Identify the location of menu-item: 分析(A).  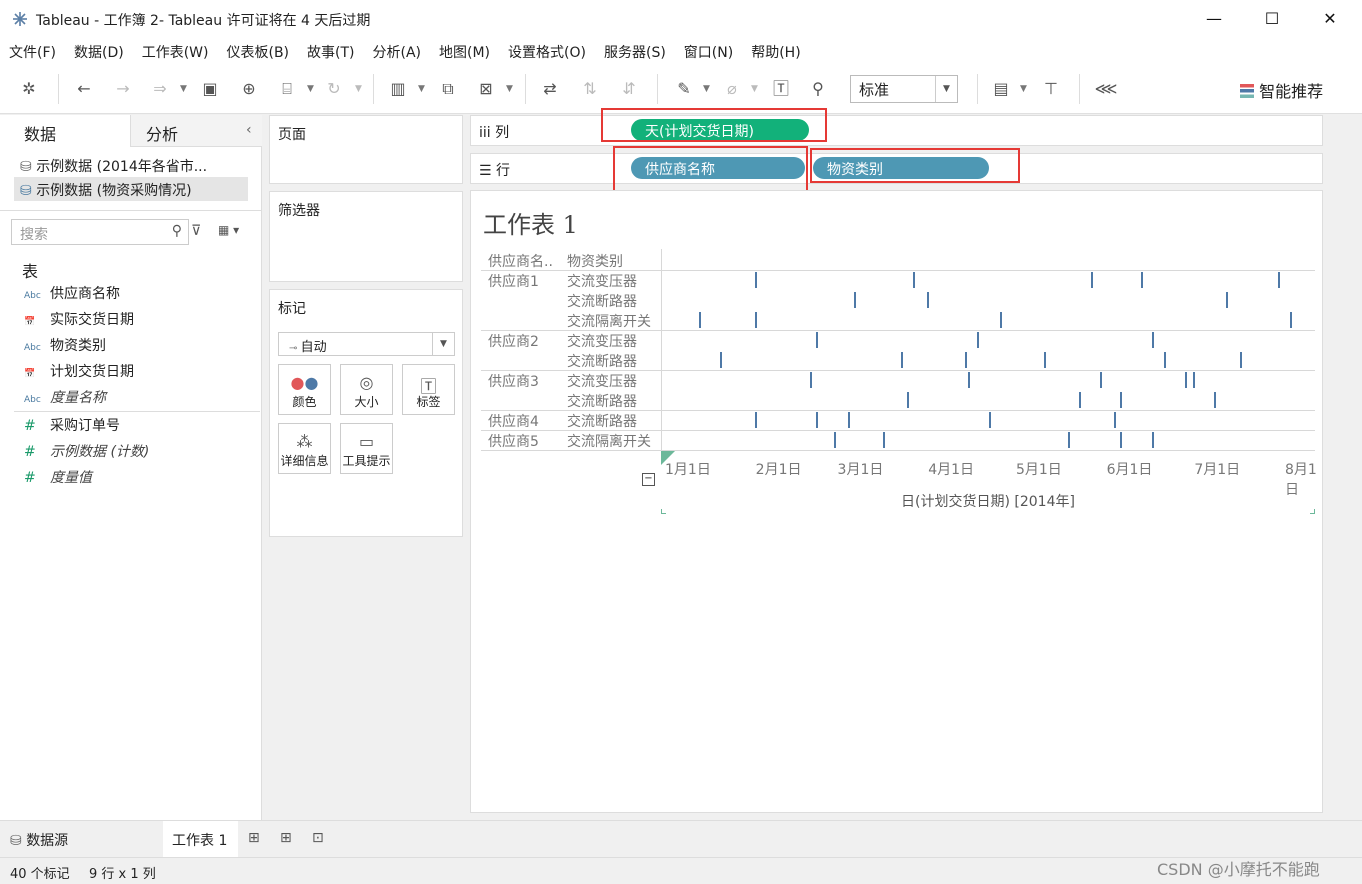
(397, 50).